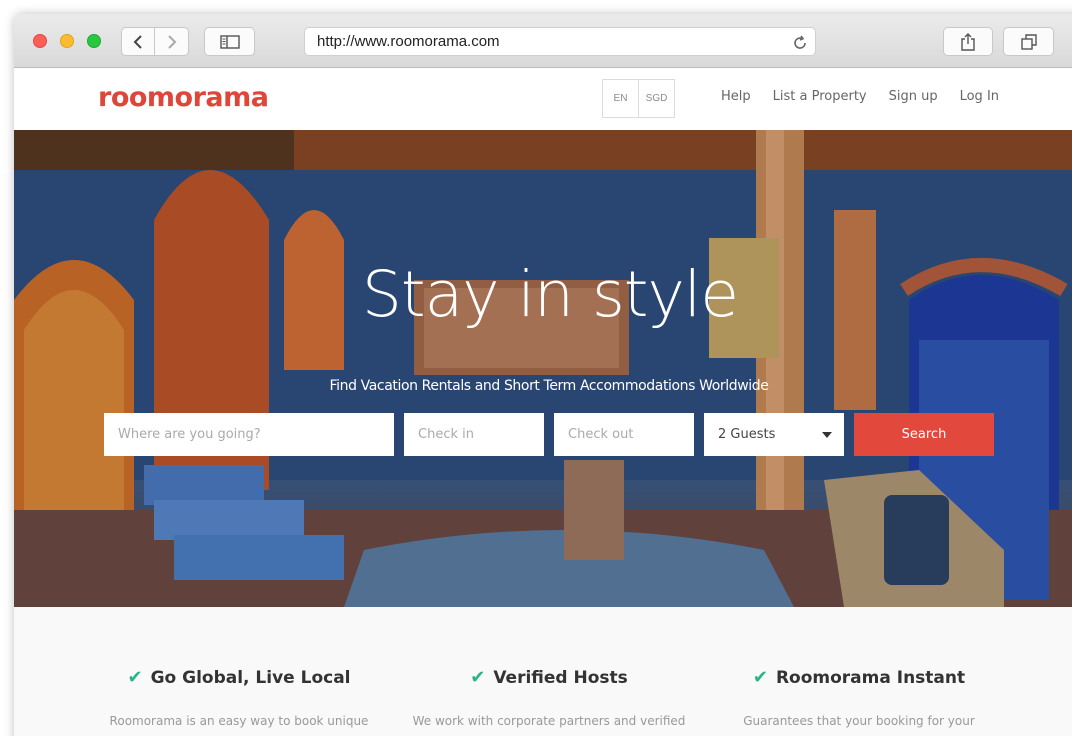 This screenshot has height=736, width=1072. Describe the element at coordinates (800, 46) in the screenshot. I see `reload-icon` at that location.